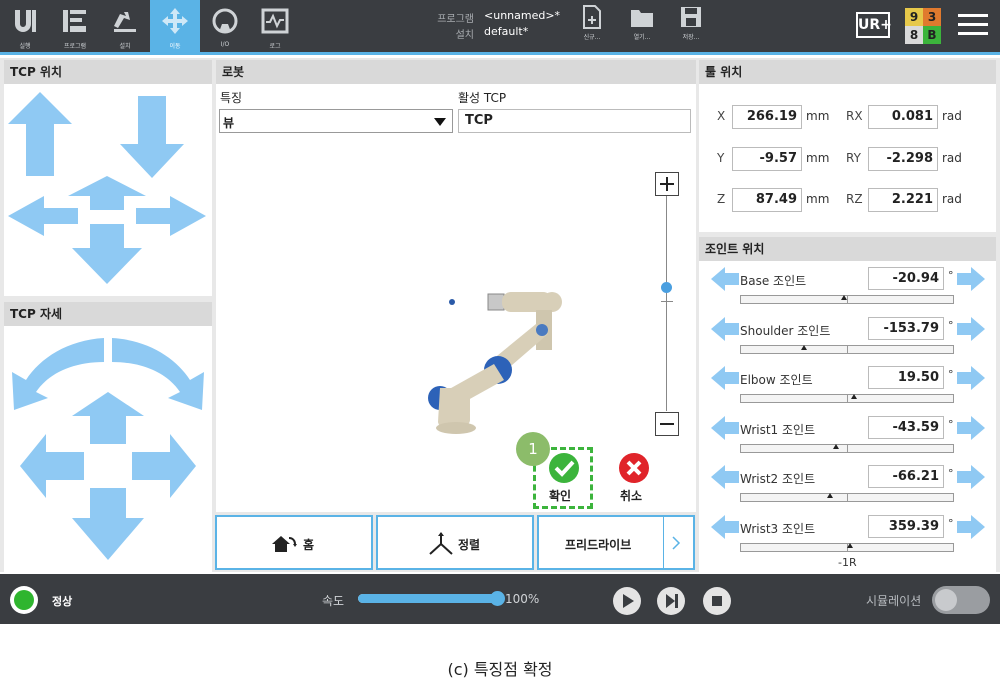 The height and width of the screenshot is (694, 1000). I want to click on ur-plus-icon: UR+, so click(874, 25).